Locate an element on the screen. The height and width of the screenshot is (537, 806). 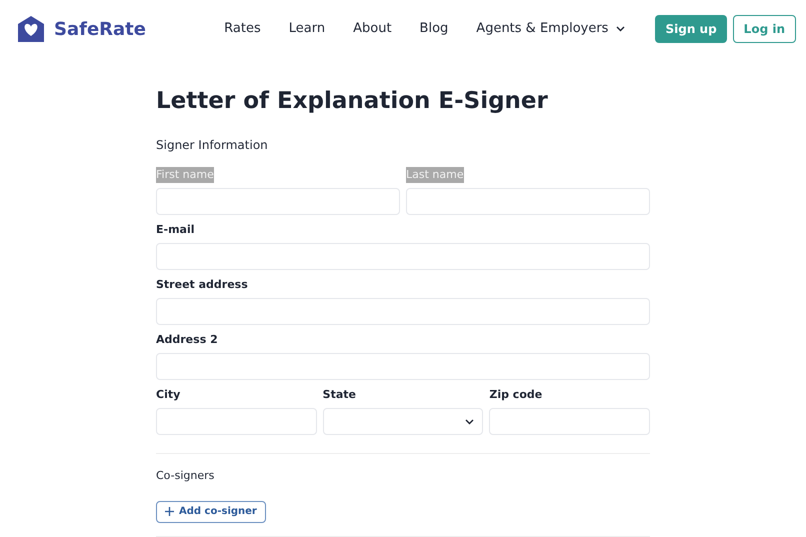
section-heading: Signer Information is located at coordinates (212, 145).